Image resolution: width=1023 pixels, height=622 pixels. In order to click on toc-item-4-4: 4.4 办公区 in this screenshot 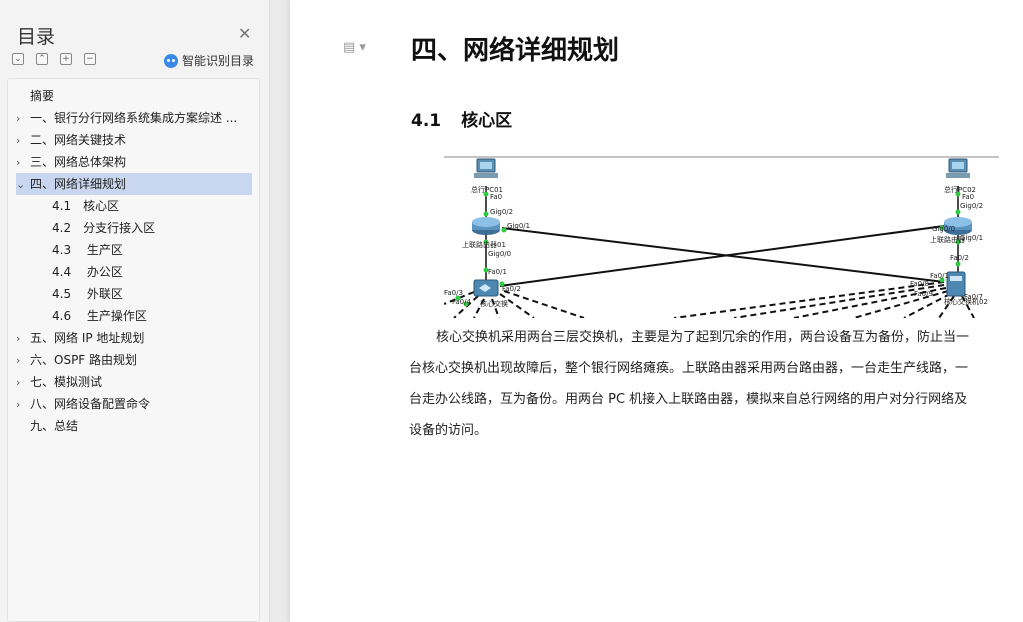, I will do `click(134, 272)`.